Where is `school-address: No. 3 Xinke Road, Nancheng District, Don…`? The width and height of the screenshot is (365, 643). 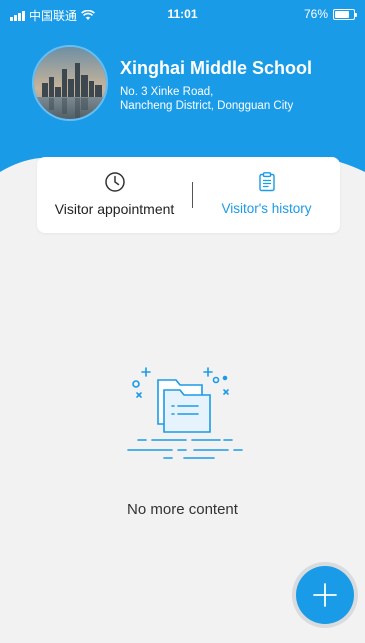 school-address: No. 3 Xinke Road, Nancheng District, Don… is located at coordinates (206, 99).